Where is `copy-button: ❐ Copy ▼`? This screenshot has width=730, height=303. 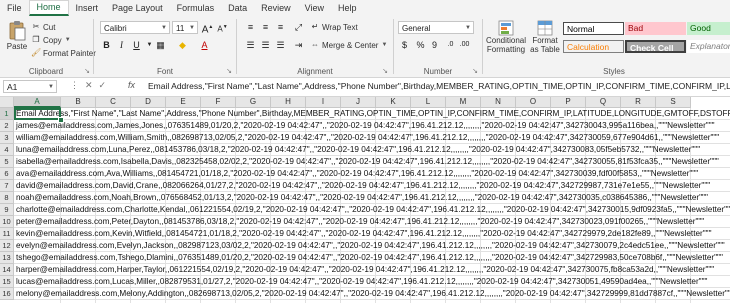
copy-button: ❐ Copy ▼ is located at coordinates (51, 40).